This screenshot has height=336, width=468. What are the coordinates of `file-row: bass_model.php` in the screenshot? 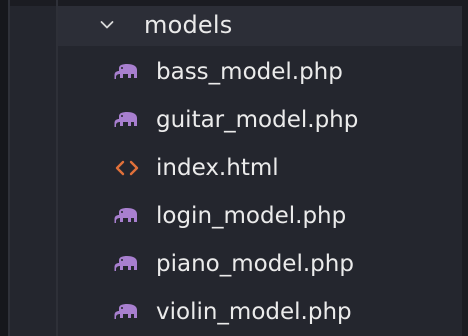 It's located at (260, 72).